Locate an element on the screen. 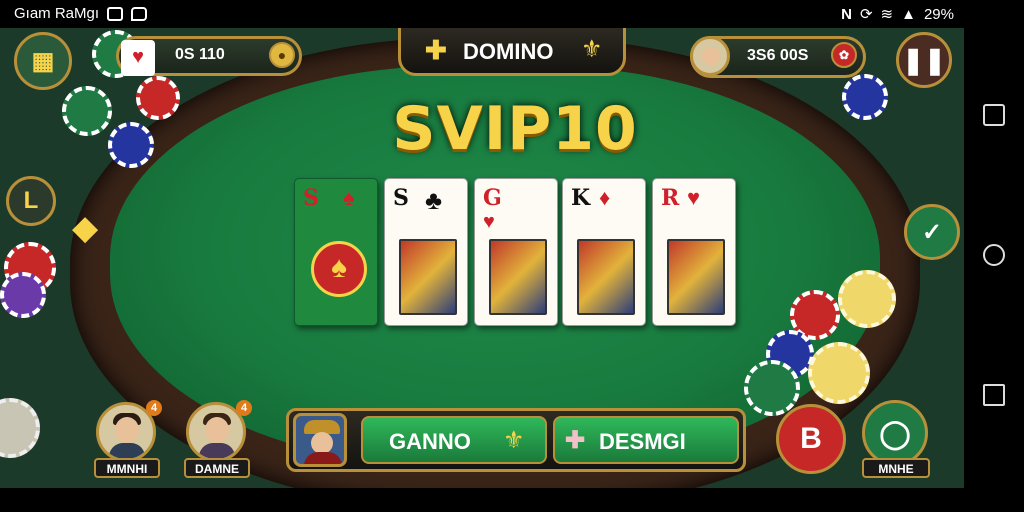 This screenshot has height=512, width=1024. left-side-button-label: L is located at coordinates (31, 200).